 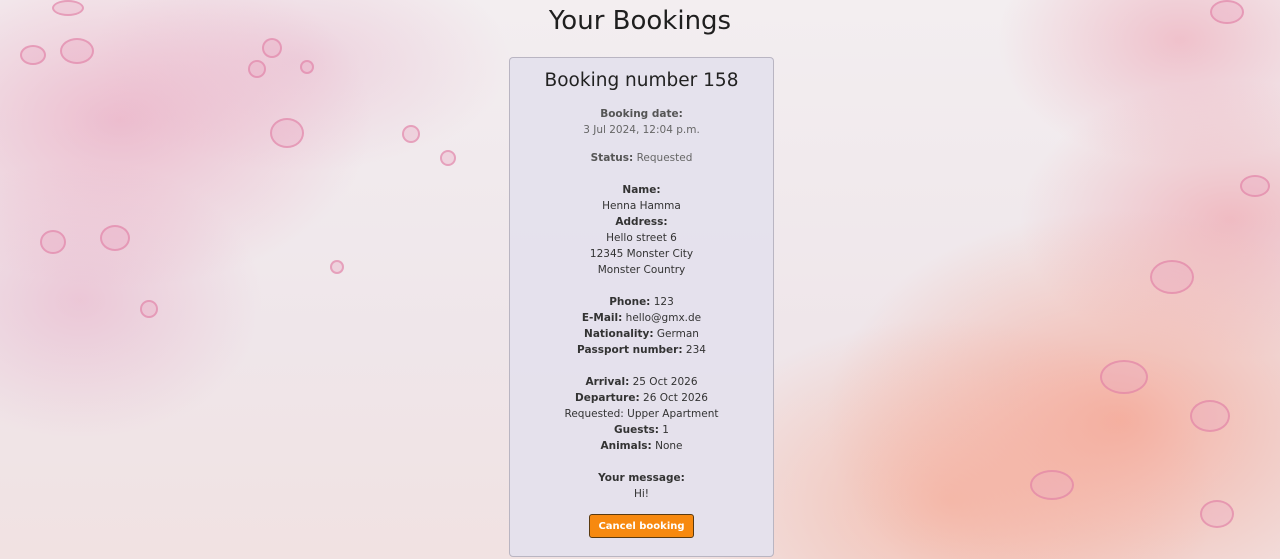 What do you see at coordinates (607, 382) in the screenshot?
I see `arrival-label: Arrival:` at bounding box center [607, 382].